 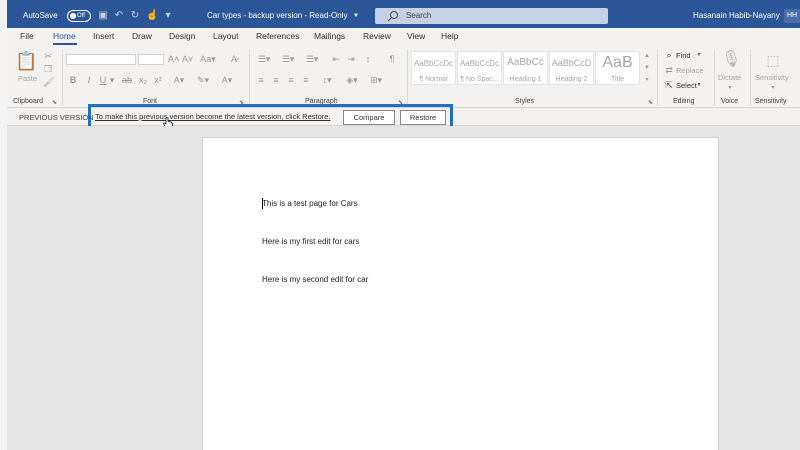 I want to click on search-icon, so click(x=392, y=16).